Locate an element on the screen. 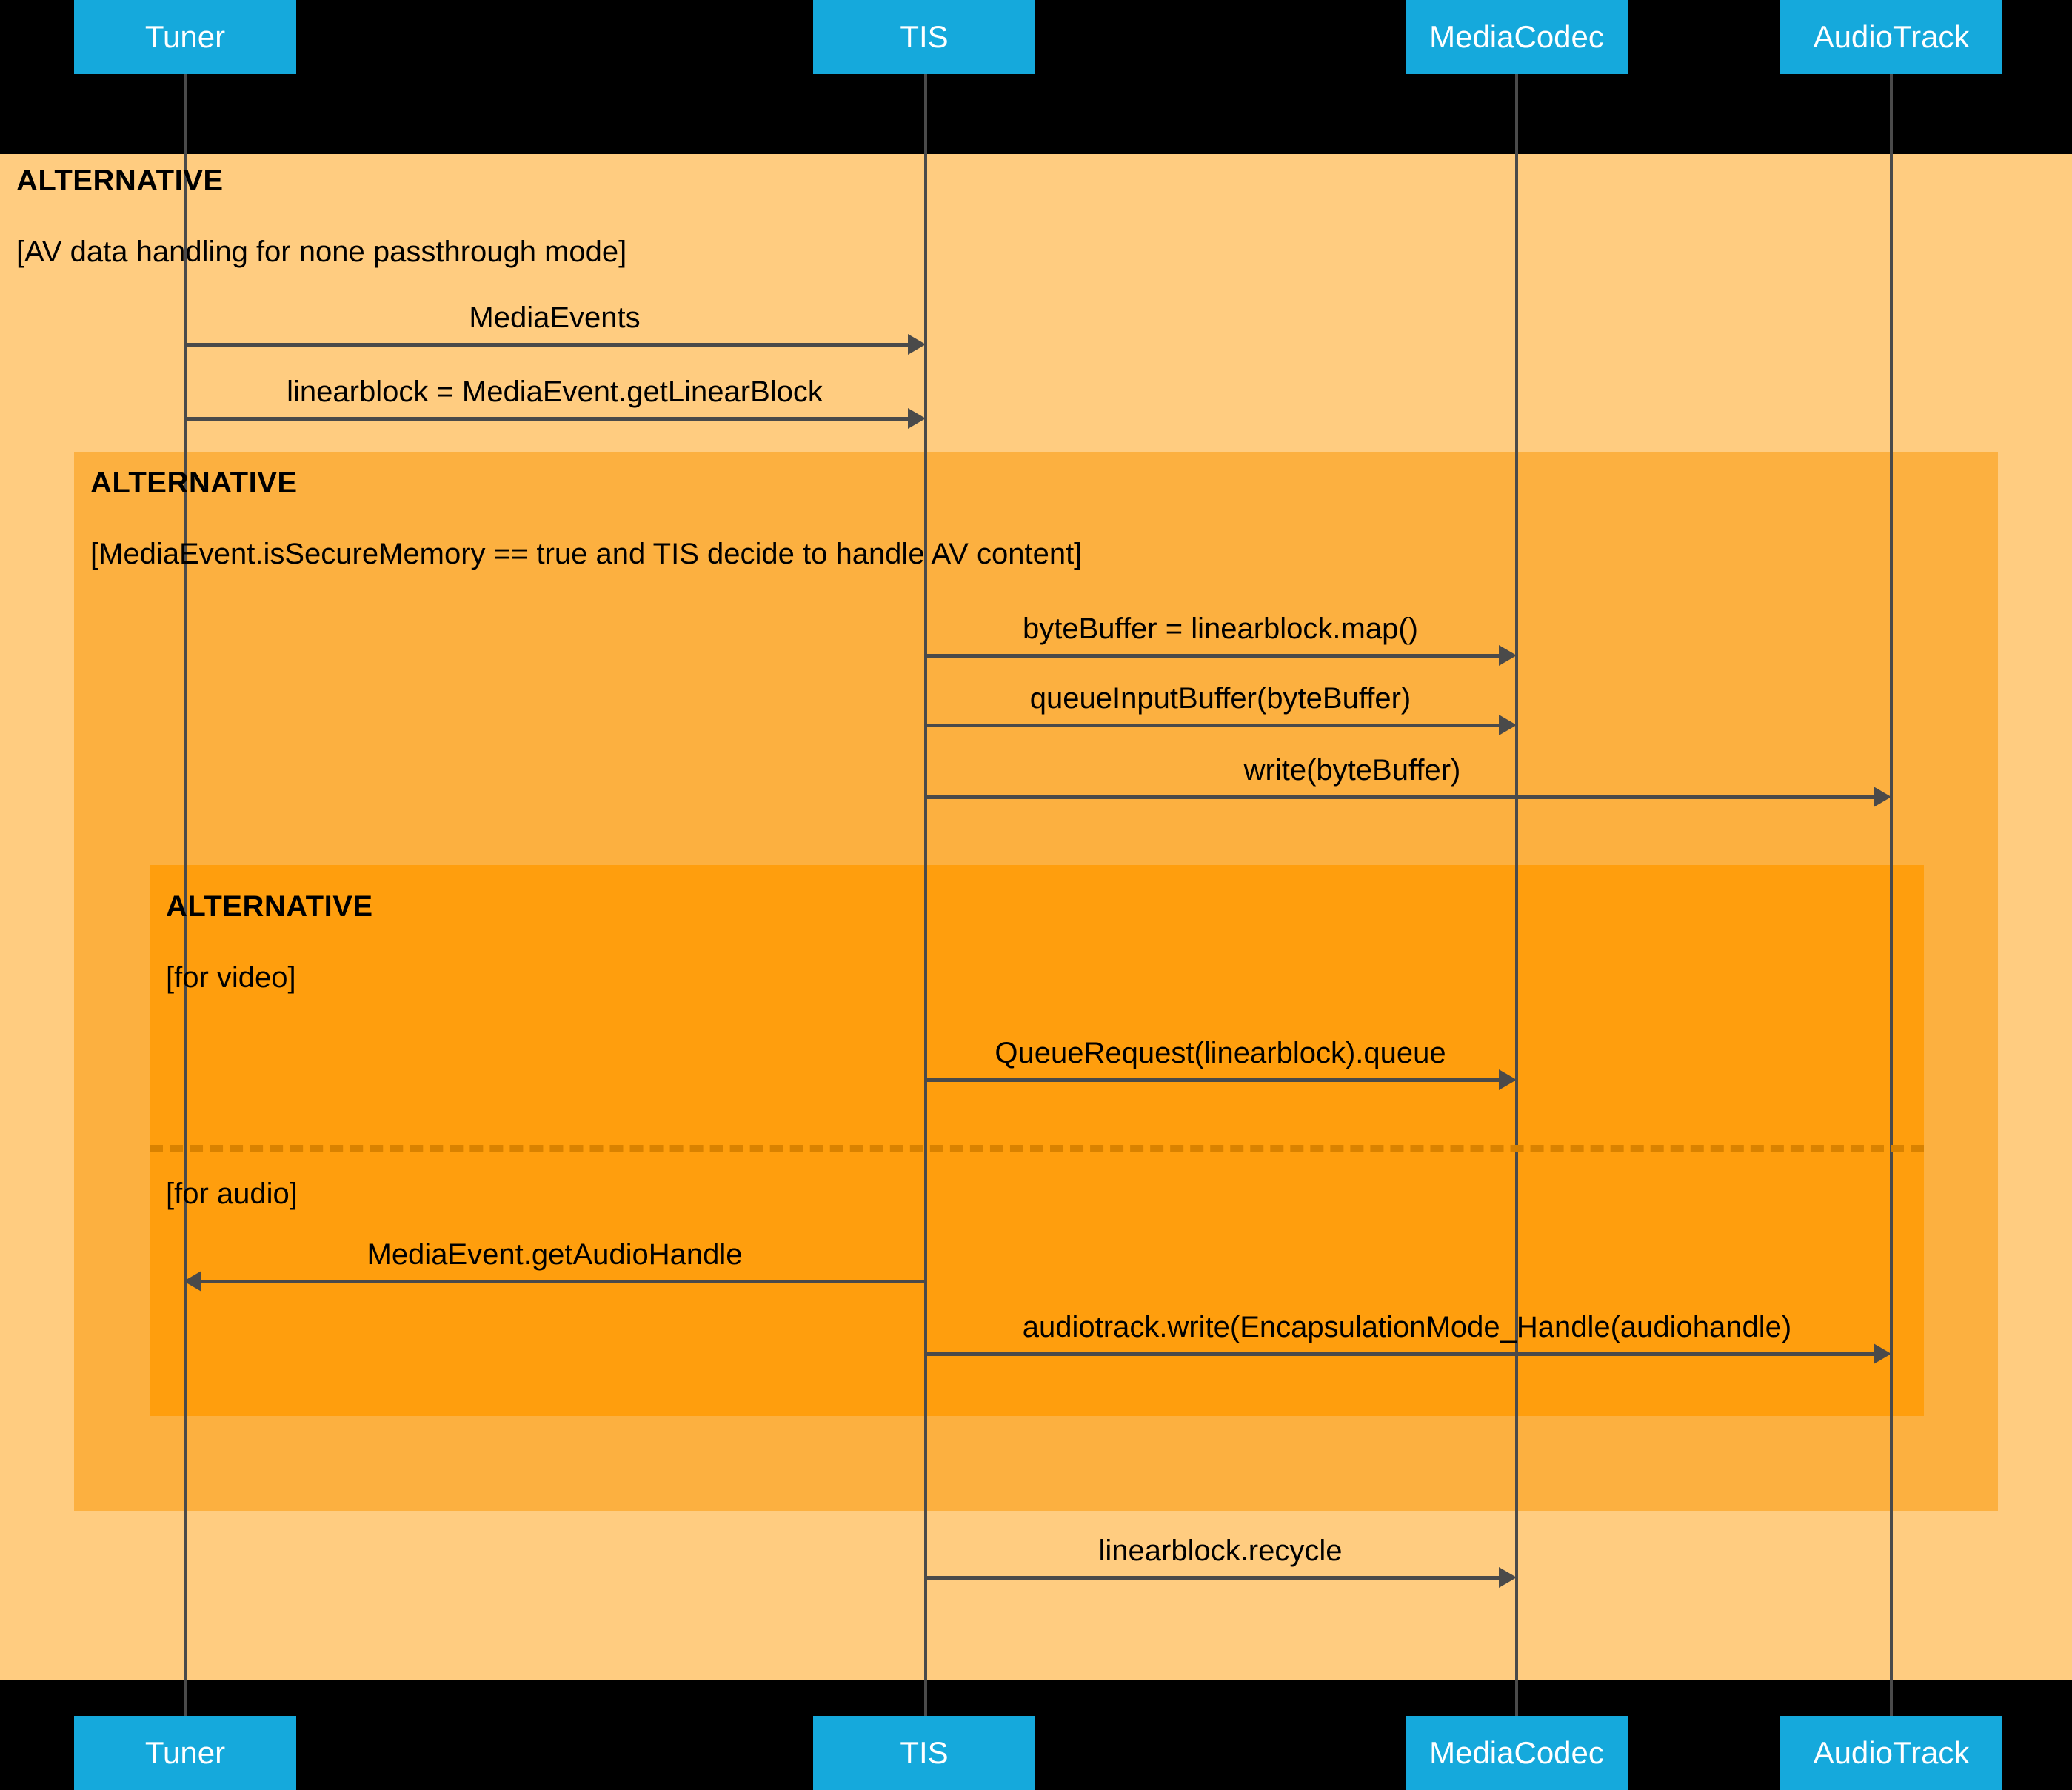 The image size is (2072, 1790). participant-mediacodec-bottom: MediaCodec is located at coordinates (1517, 1753).